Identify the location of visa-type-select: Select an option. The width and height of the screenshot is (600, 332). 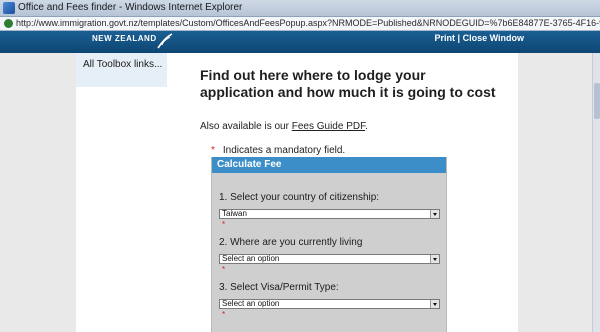
(329, 304).